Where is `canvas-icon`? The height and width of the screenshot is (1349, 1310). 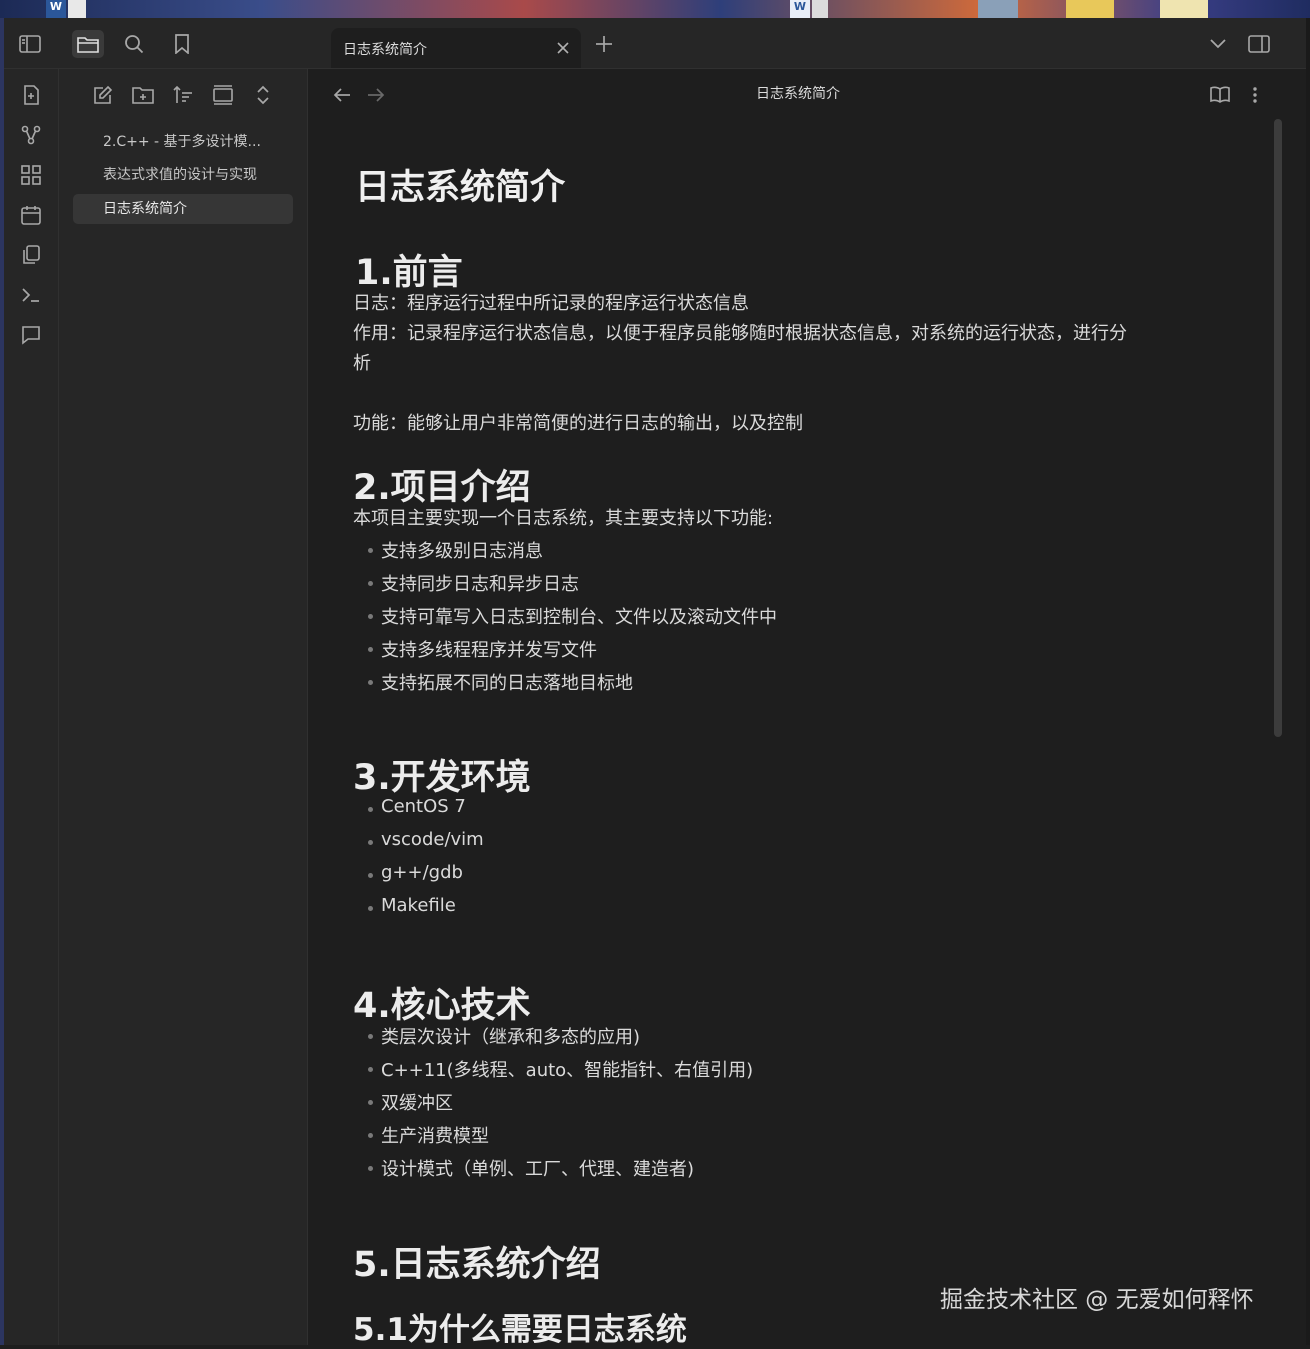 canvas-icon is located at coordinates (31, 175).